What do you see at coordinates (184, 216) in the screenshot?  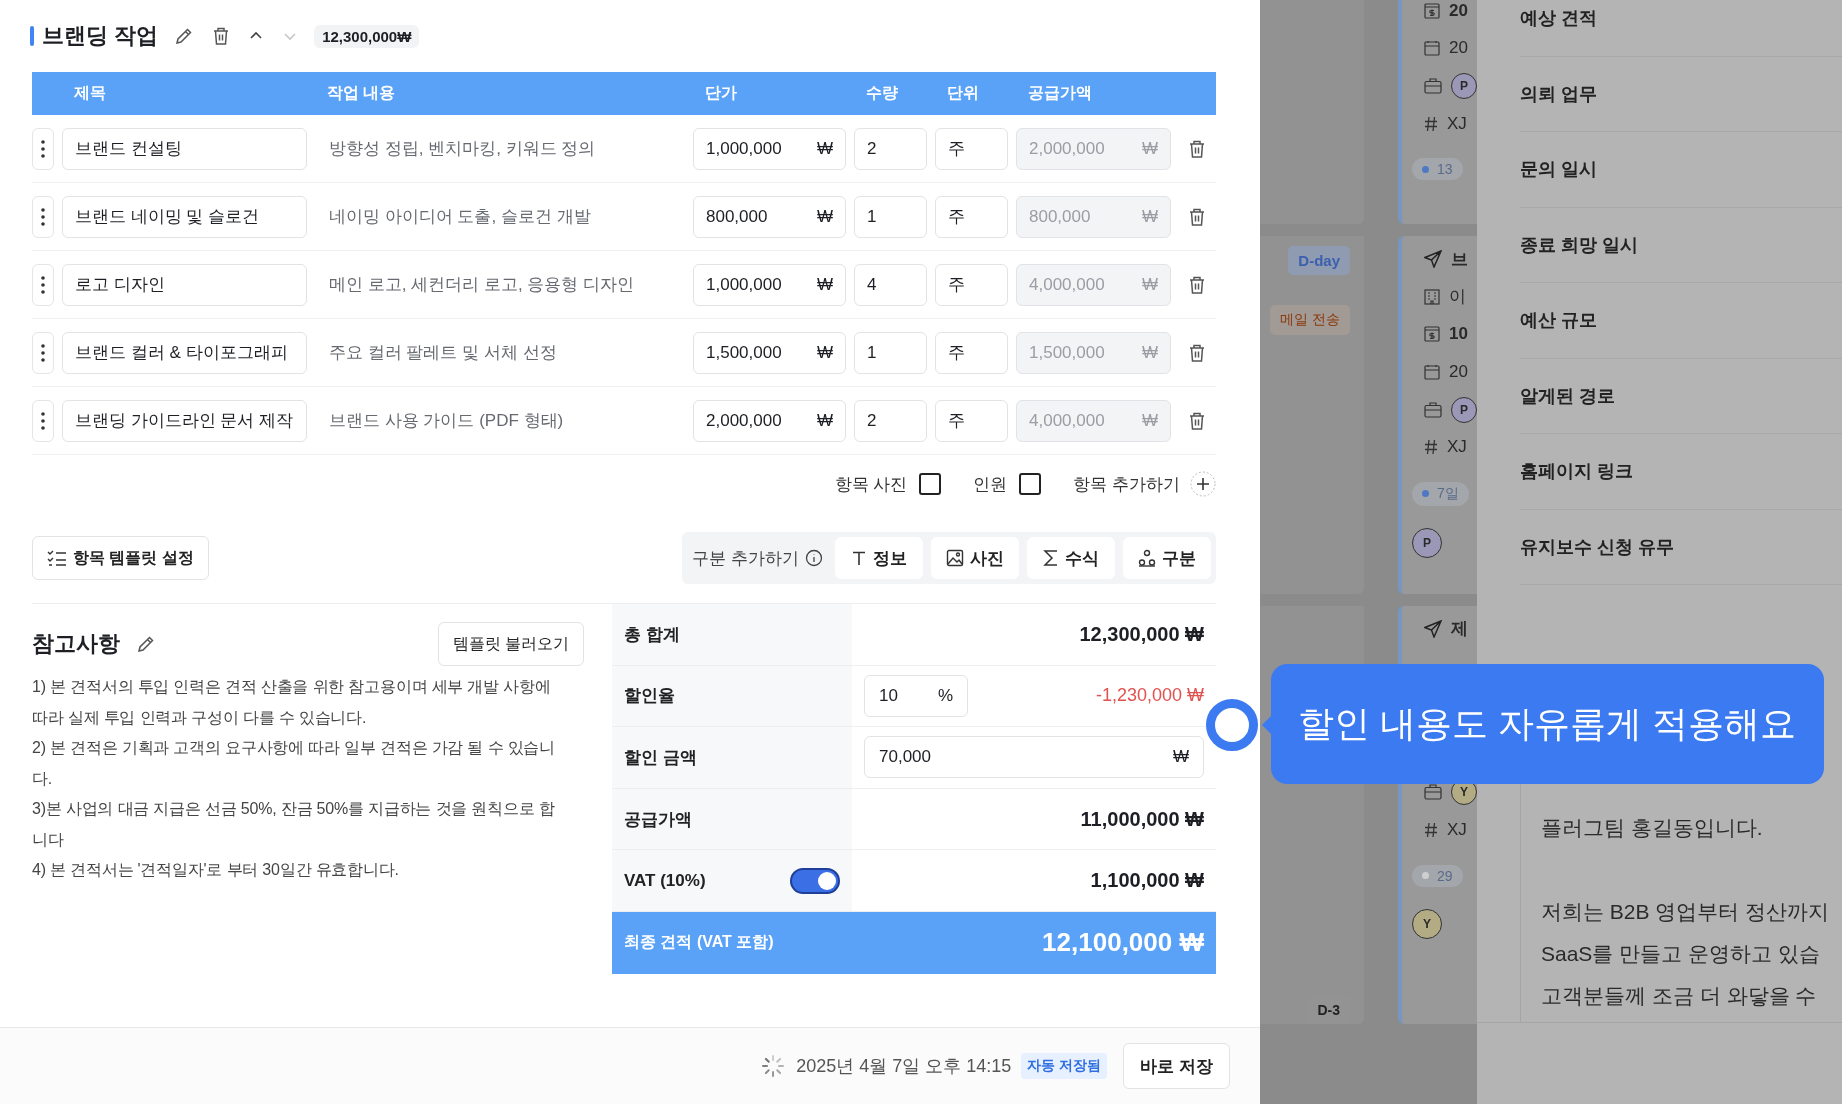 I see `title-field: 브랜드 네이밍 및 슬로건` at bounding box center [184, 216].